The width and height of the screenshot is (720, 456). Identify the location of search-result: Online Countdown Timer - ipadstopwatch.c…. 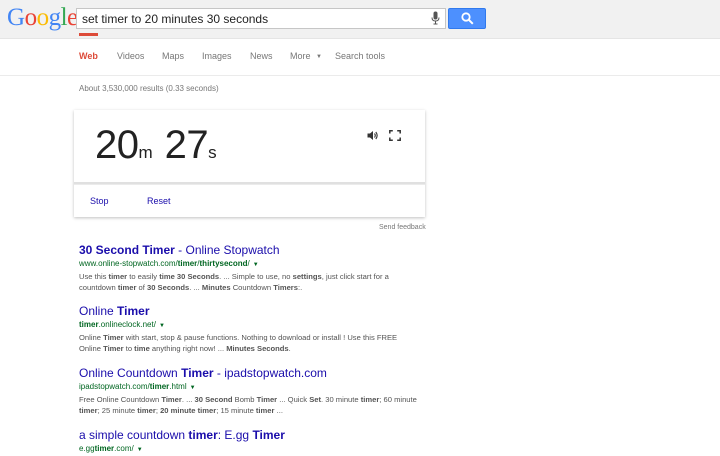
(259, 391).